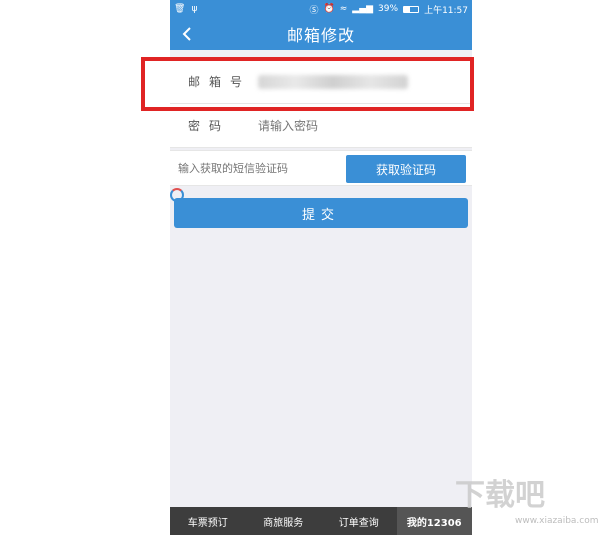 The height and width of the screenshot is (535, 600). What do you see at coordinates (209, 126) in the screenshot?
I see `password-label: 密码` at bounding box center [209, 126].